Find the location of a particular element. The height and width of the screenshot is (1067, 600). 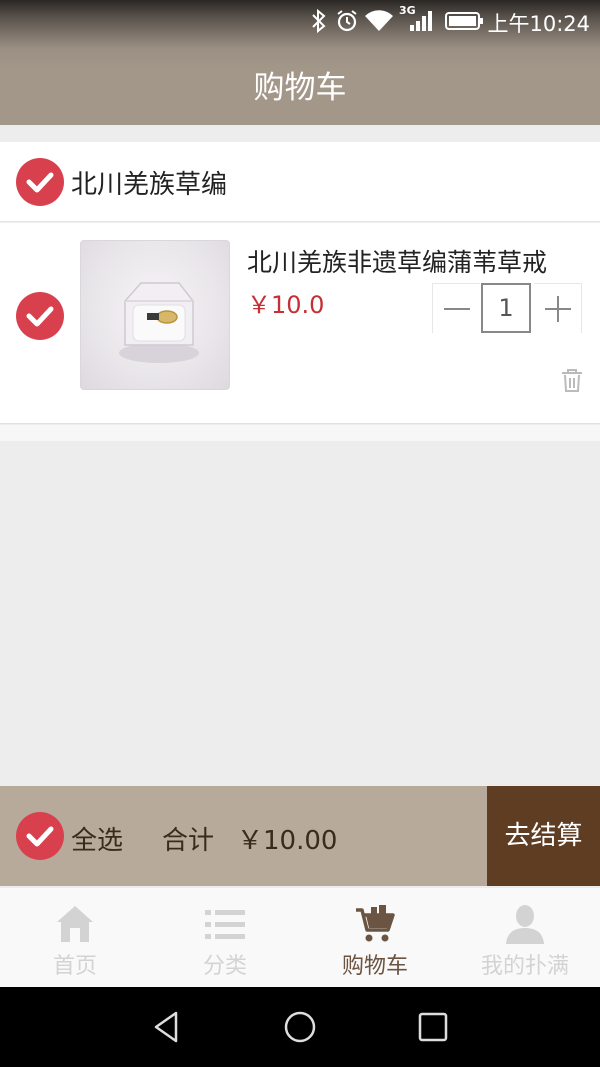

minus-icon is located at coordinates (456, 309).